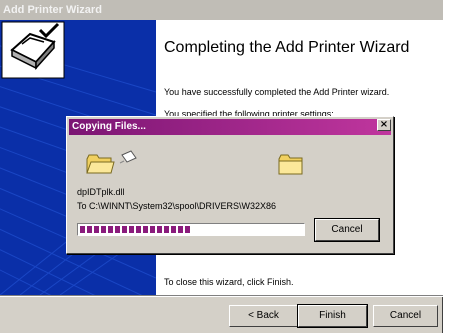 The width and height of the screenshot is (457, 333). What do you see at coordinates (229, 282) in the screenshot?
I see `wizard-close-instruction: To close this wizard, click Finish.` at bounding box center [229, 282].